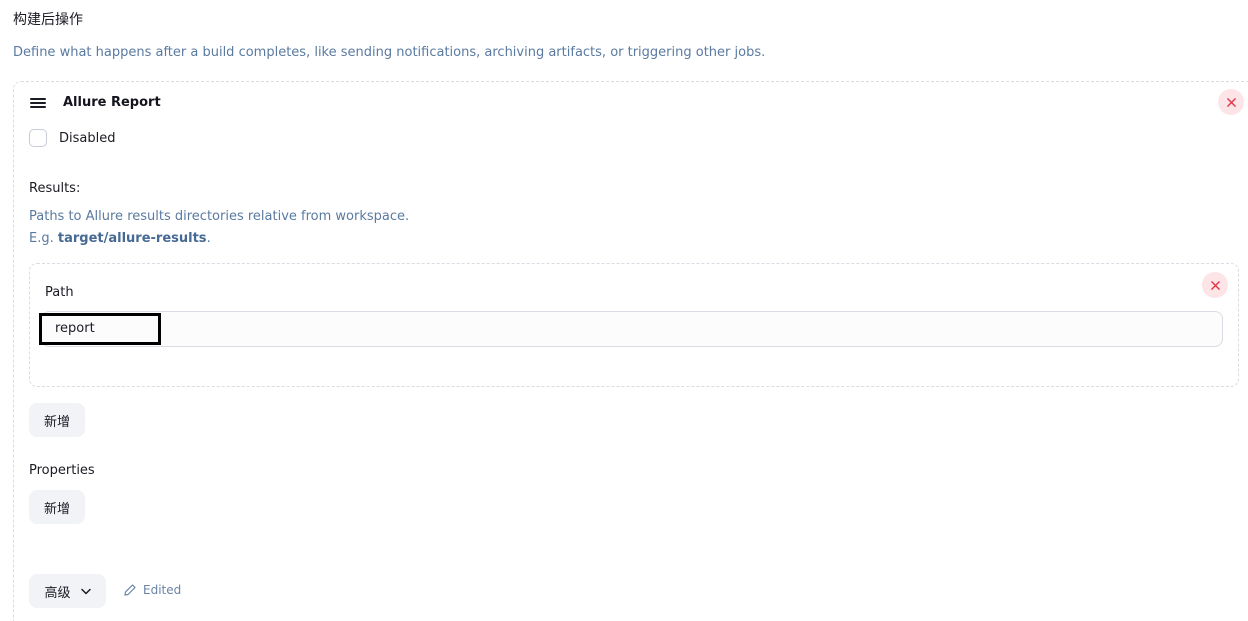 This screenshot has width=1248, height=621. Describe the element at coordinates (38, 104) in the screenshot. I see `drag-handle-icon` at that location.